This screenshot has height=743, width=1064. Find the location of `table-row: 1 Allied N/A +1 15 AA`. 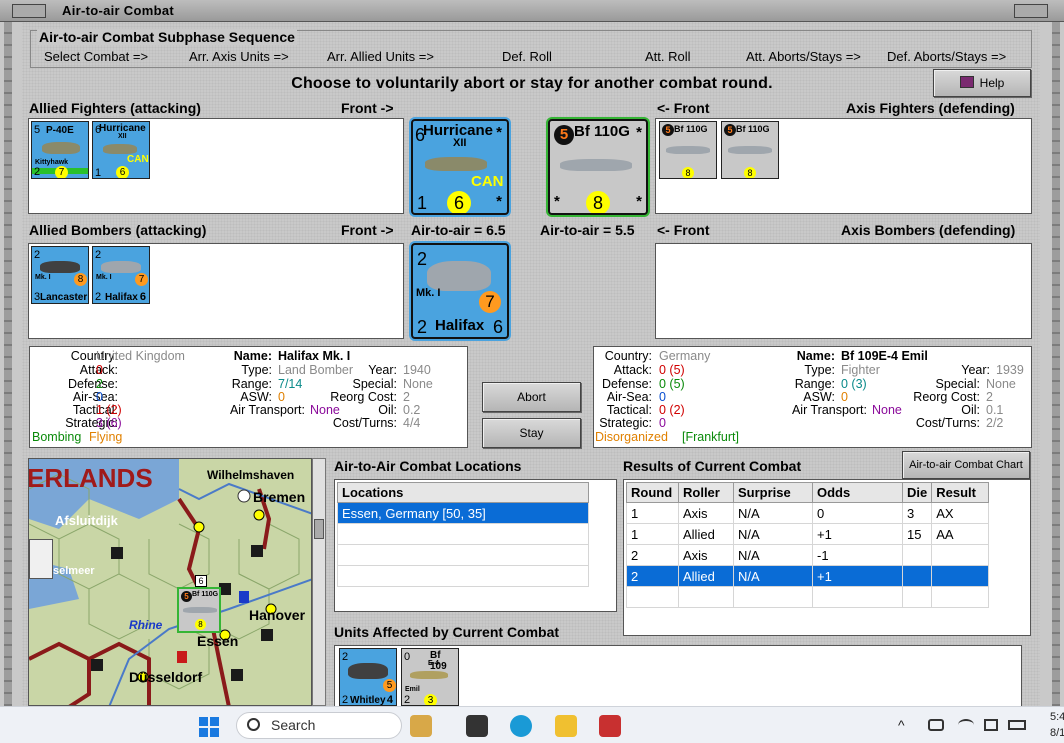

table-row: 1 Allied N/A +1 15 AA is located at coordinates (808, 534).